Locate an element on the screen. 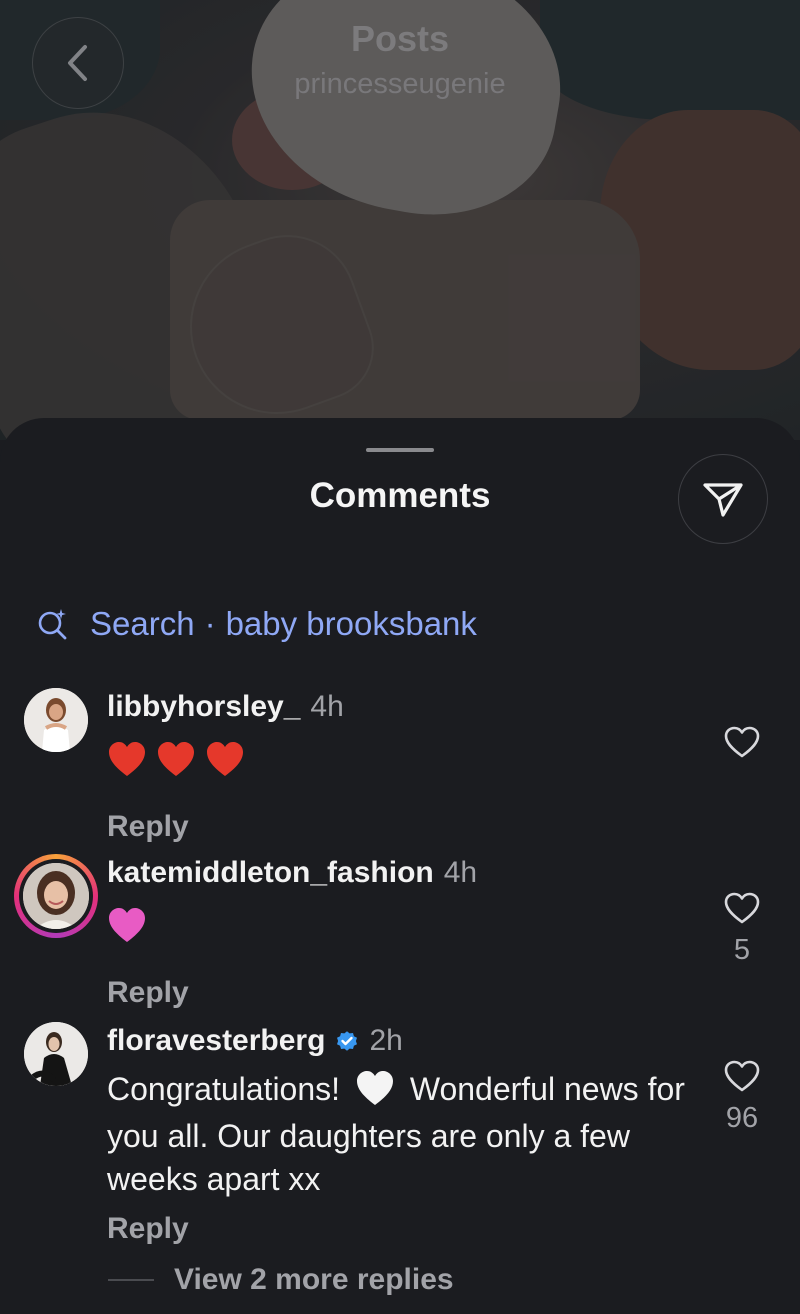  comment-time: 2h is located at coordinates (386, 1040).